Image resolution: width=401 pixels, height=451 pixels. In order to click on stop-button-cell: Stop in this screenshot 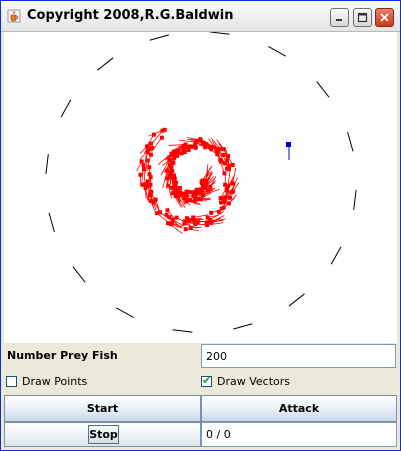, I will do `click(102, 434)`.